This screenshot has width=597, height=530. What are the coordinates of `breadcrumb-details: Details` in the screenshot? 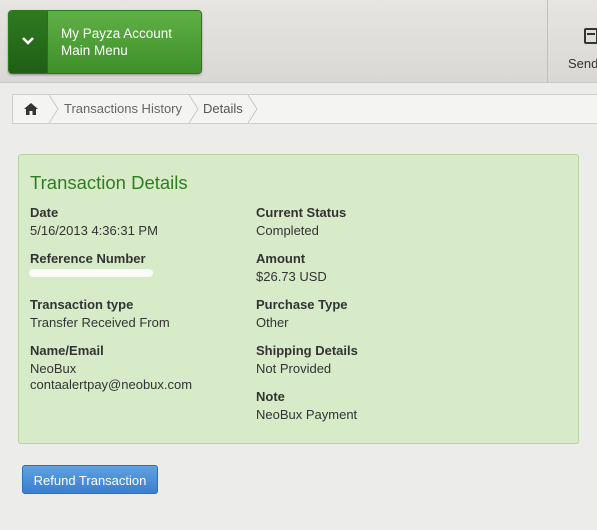 It's located at (223, 108).